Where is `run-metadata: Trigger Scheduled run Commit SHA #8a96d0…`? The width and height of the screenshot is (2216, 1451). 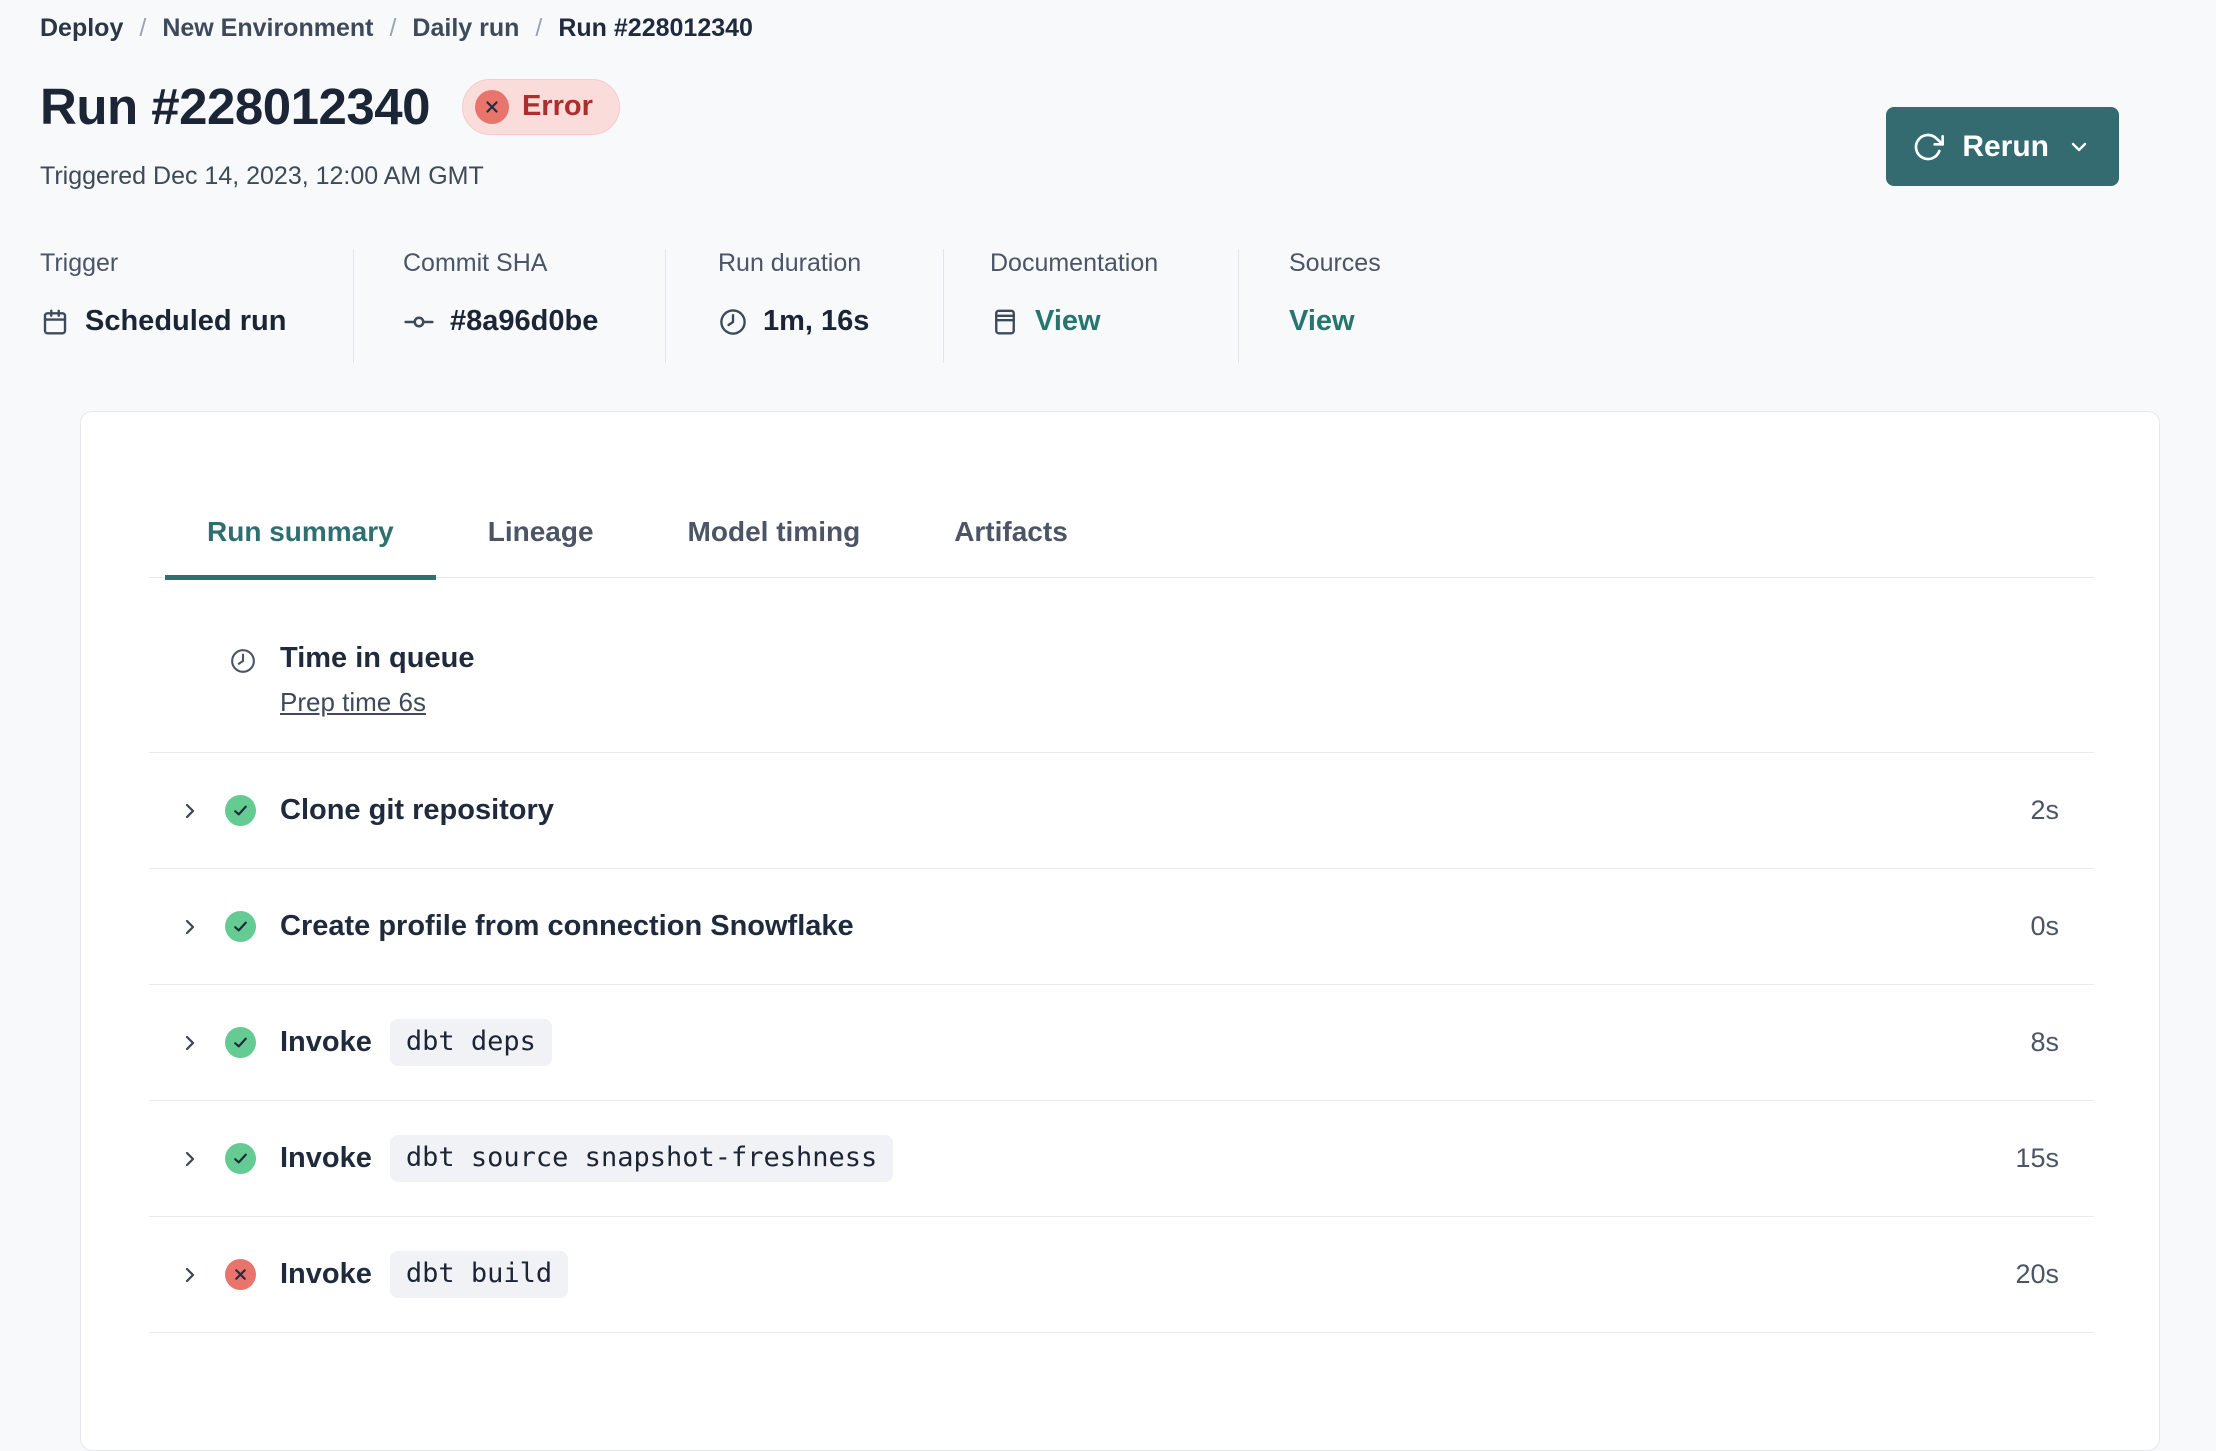
run-metadata: Trigger Scheduled run Commit SHA #8a96d0… is located at coordinates (1128, 306).